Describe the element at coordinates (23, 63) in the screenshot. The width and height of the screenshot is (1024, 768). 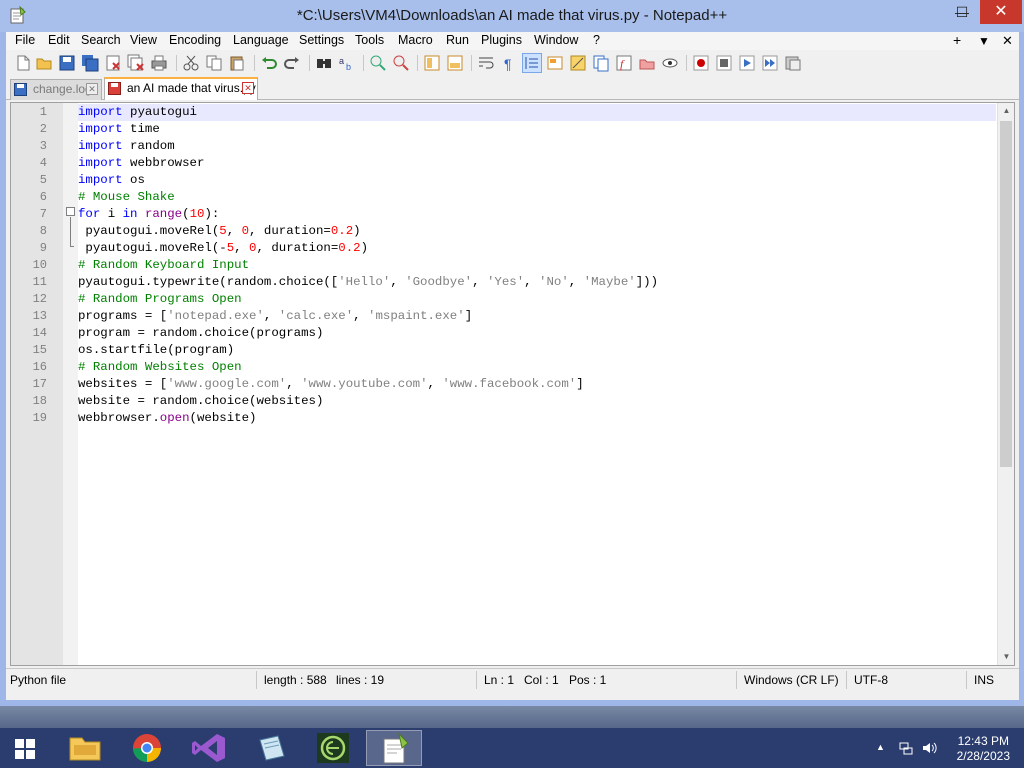
I see `new-file-icon` at that location.